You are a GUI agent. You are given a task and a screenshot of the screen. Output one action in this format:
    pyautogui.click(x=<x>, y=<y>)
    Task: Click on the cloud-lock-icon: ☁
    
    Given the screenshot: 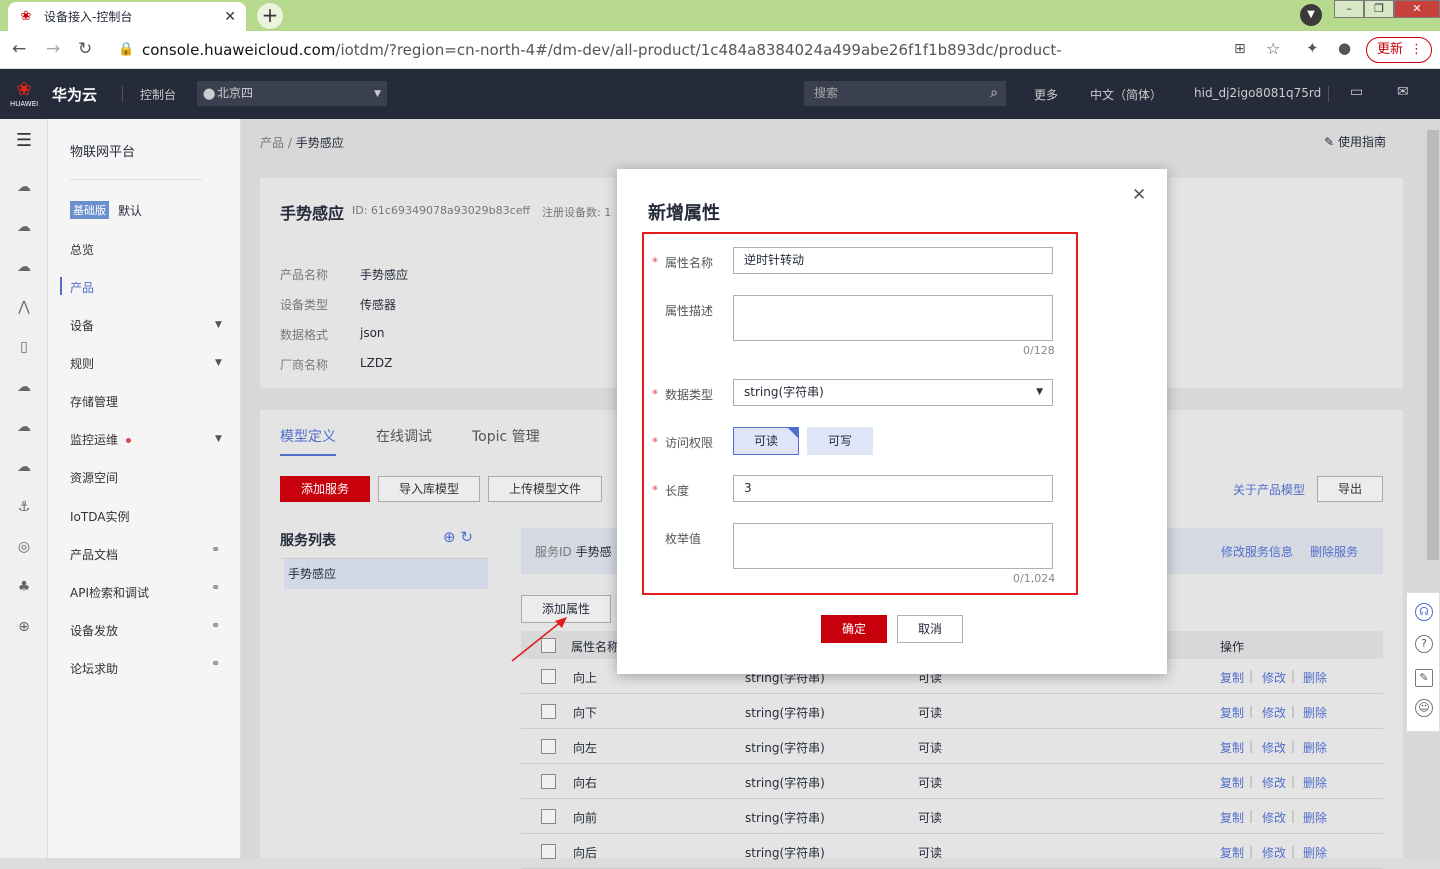 What is the action you would take?
    pyautogui.click(x=24, y=467)
    